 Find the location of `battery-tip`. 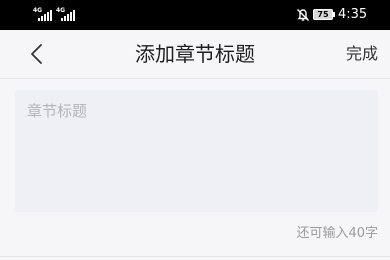

battery-tip is located at coordinates (334, 14).